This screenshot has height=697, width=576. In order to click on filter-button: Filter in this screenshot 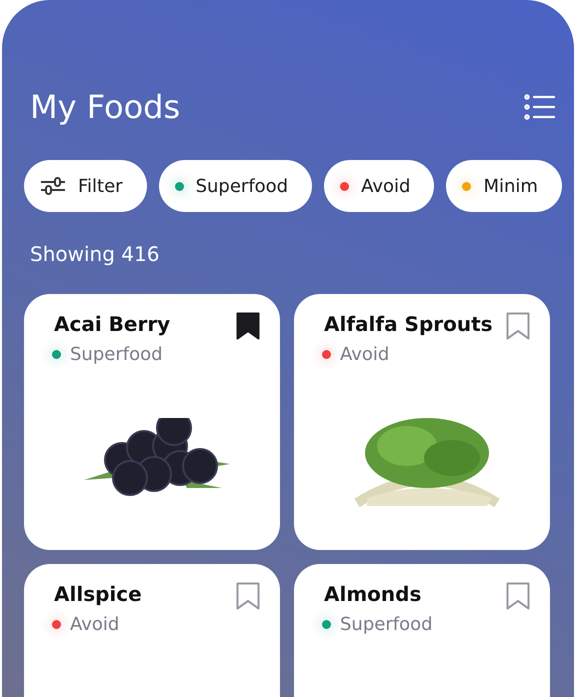, I will do `click(85, 186)`.